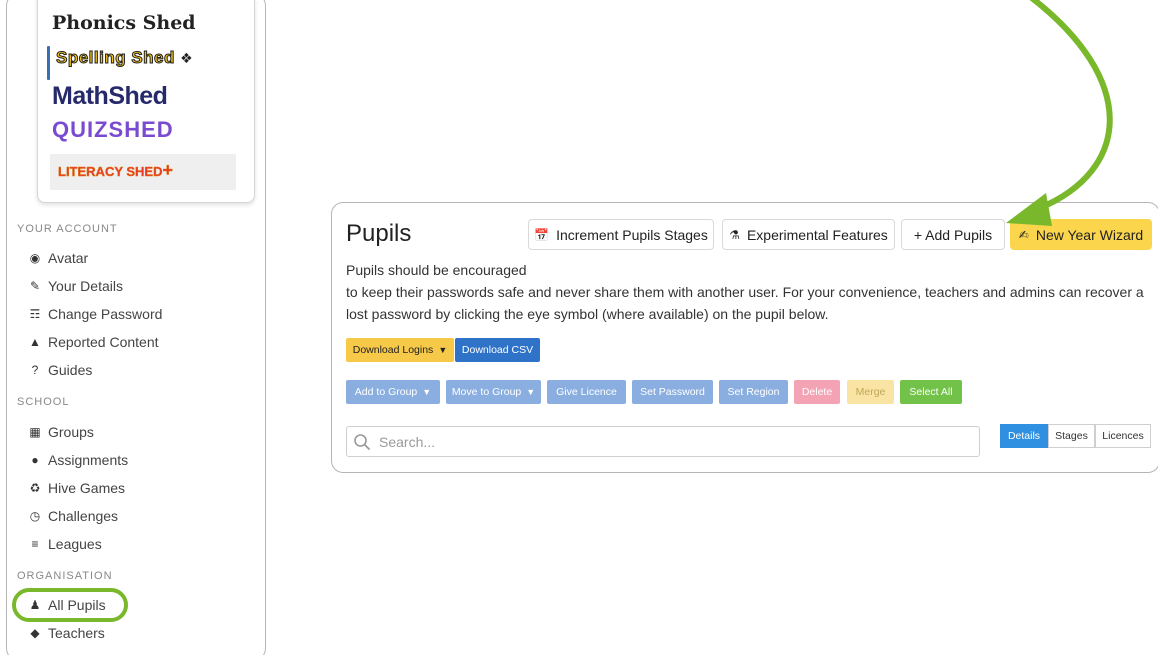 The image size is (1158, 655). I want to click on flask-icon: ⚗, so click(734, 234).